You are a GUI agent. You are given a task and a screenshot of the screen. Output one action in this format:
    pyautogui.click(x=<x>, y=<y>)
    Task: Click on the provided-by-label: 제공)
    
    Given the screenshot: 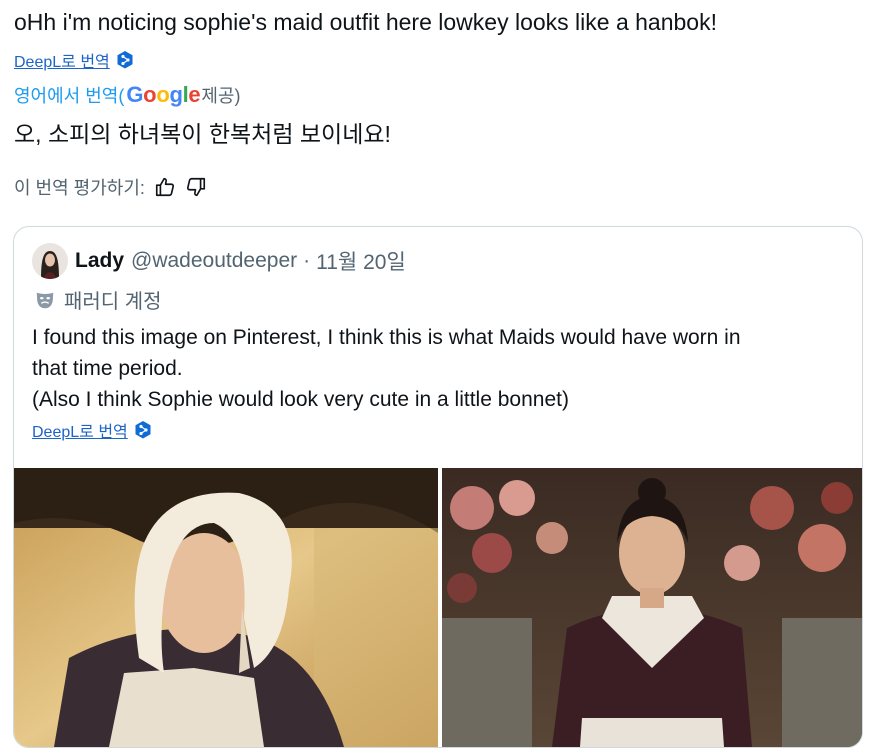 What is the action you would take?
    pyautogui.click(x=221, y=96)
    